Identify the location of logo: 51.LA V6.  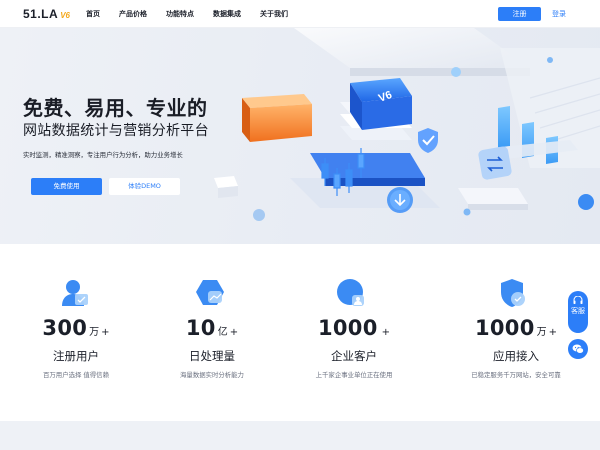
(46, 14).